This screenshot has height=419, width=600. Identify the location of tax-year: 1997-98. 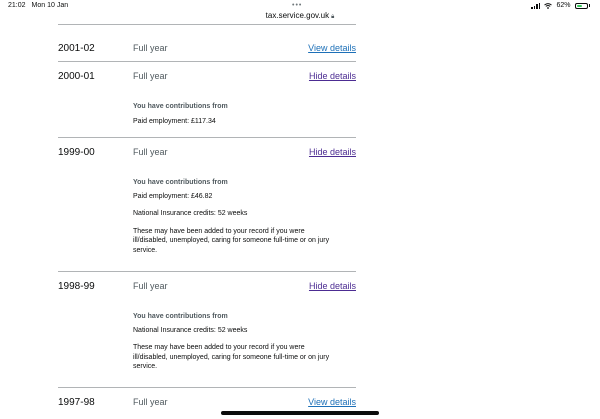
(76, 402).